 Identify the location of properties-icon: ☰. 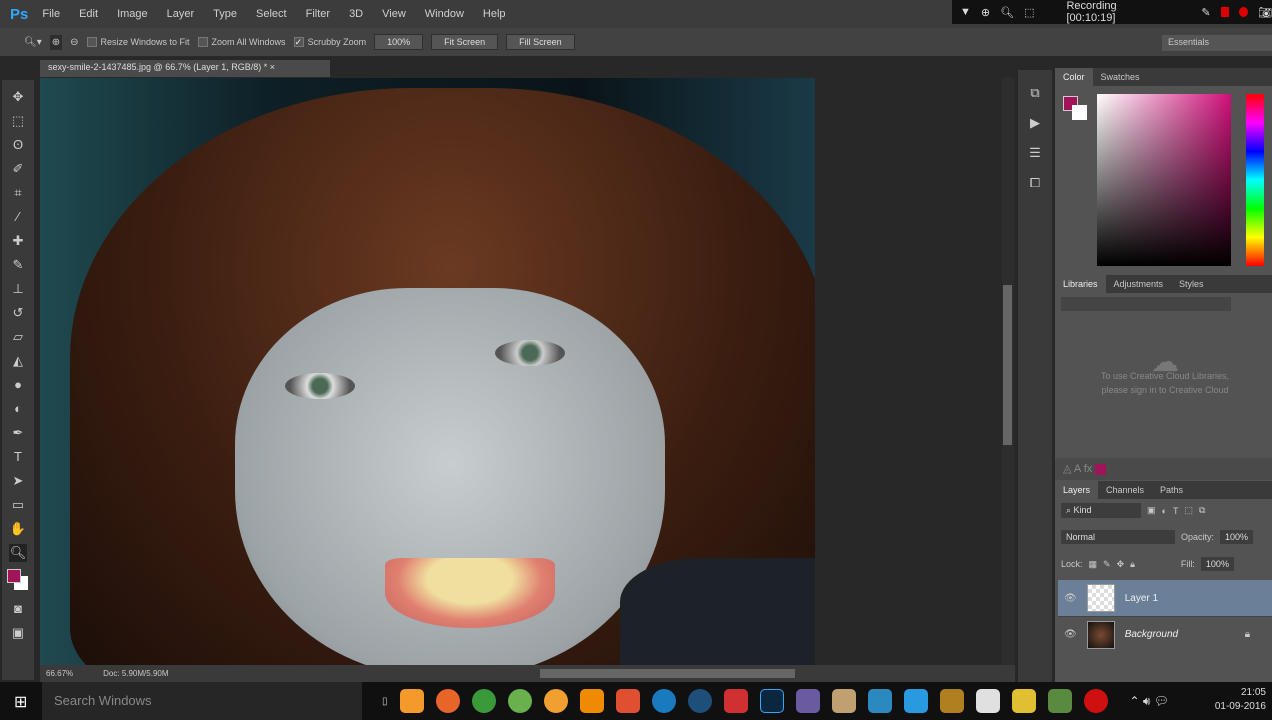
(1035, 153).